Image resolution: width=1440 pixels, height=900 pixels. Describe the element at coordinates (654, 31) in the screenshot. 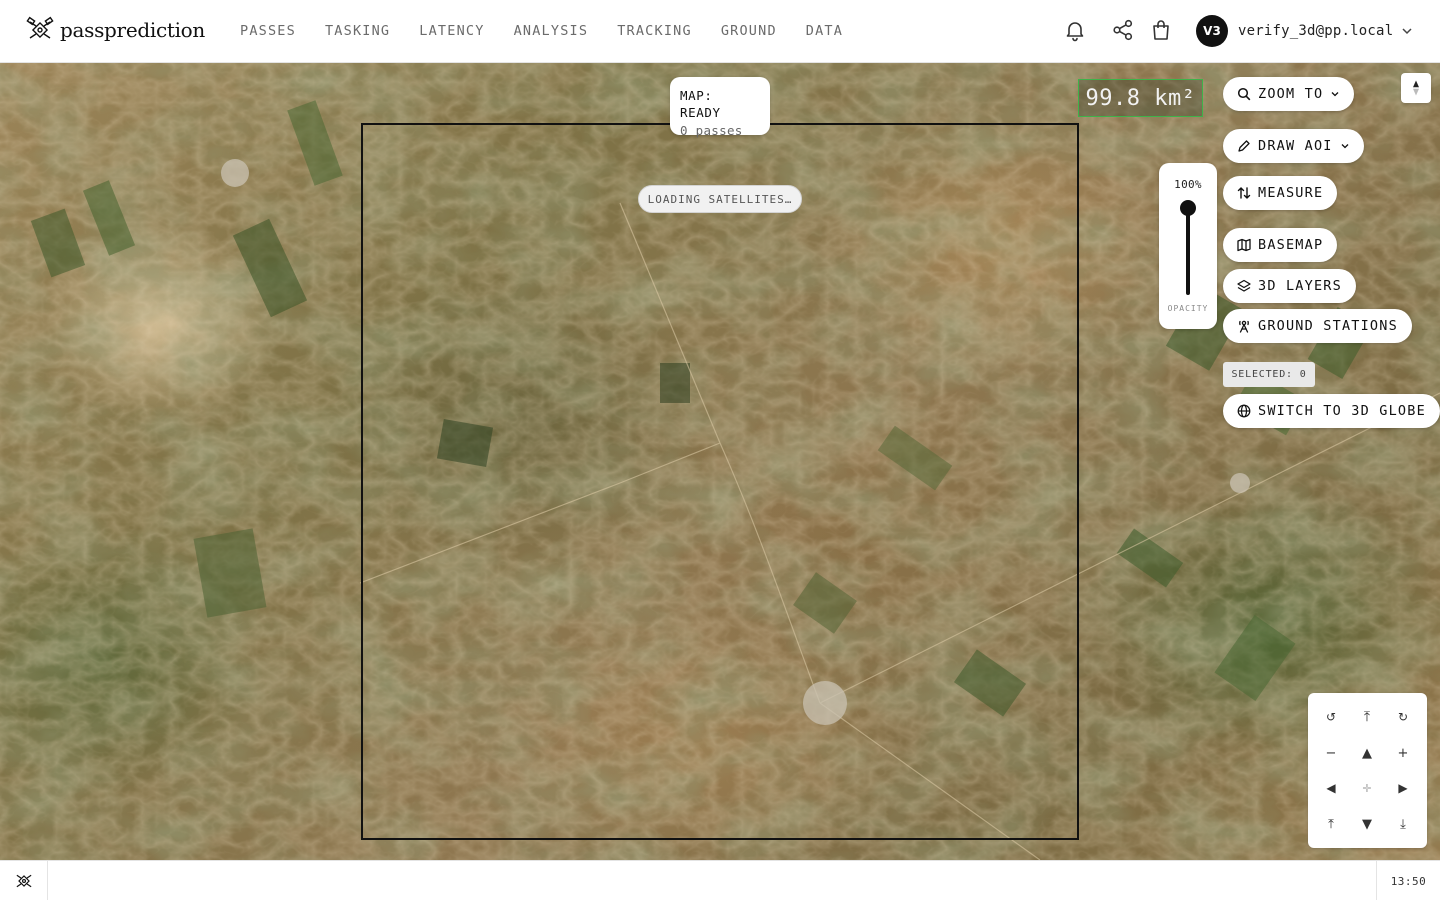

I see `nav-tracking: TRACKING` at that location.